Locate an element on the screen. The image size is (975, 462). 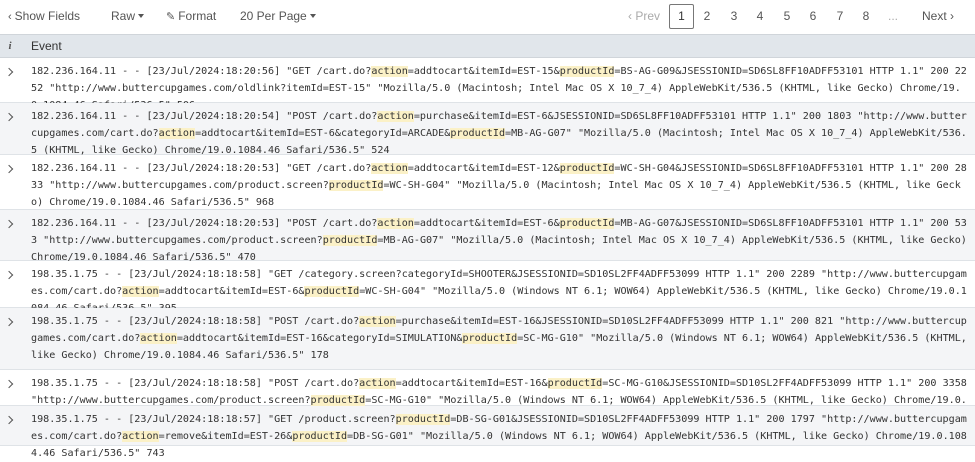
show-fields-label: Show Fields is located at coordinates (47, 16).